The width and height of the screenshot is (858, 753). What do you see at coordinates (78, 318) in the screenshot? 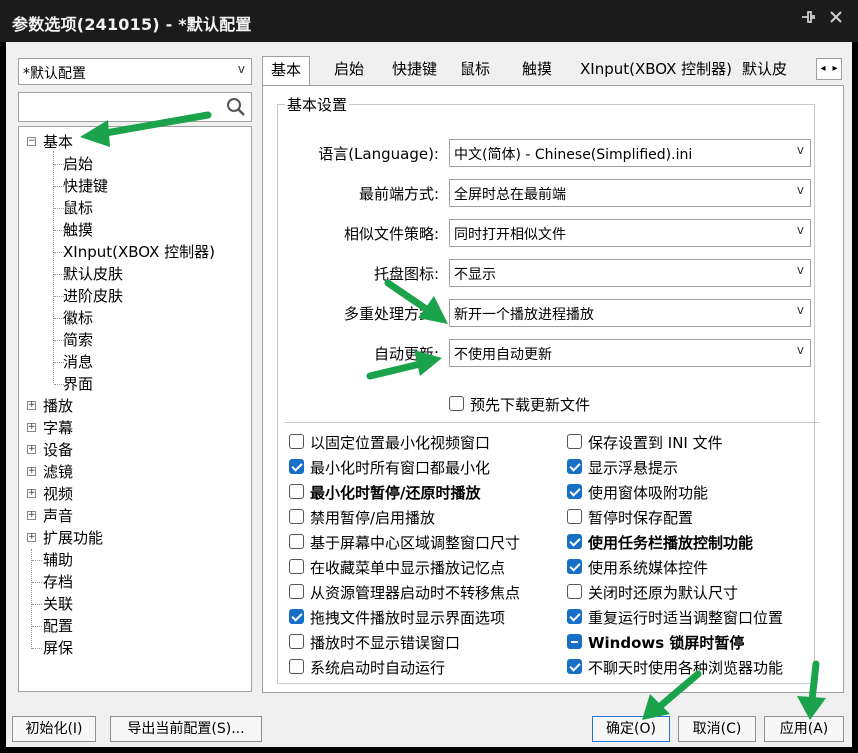
I see `tree-item-child: 徽标` at bounding box center [78, 318].